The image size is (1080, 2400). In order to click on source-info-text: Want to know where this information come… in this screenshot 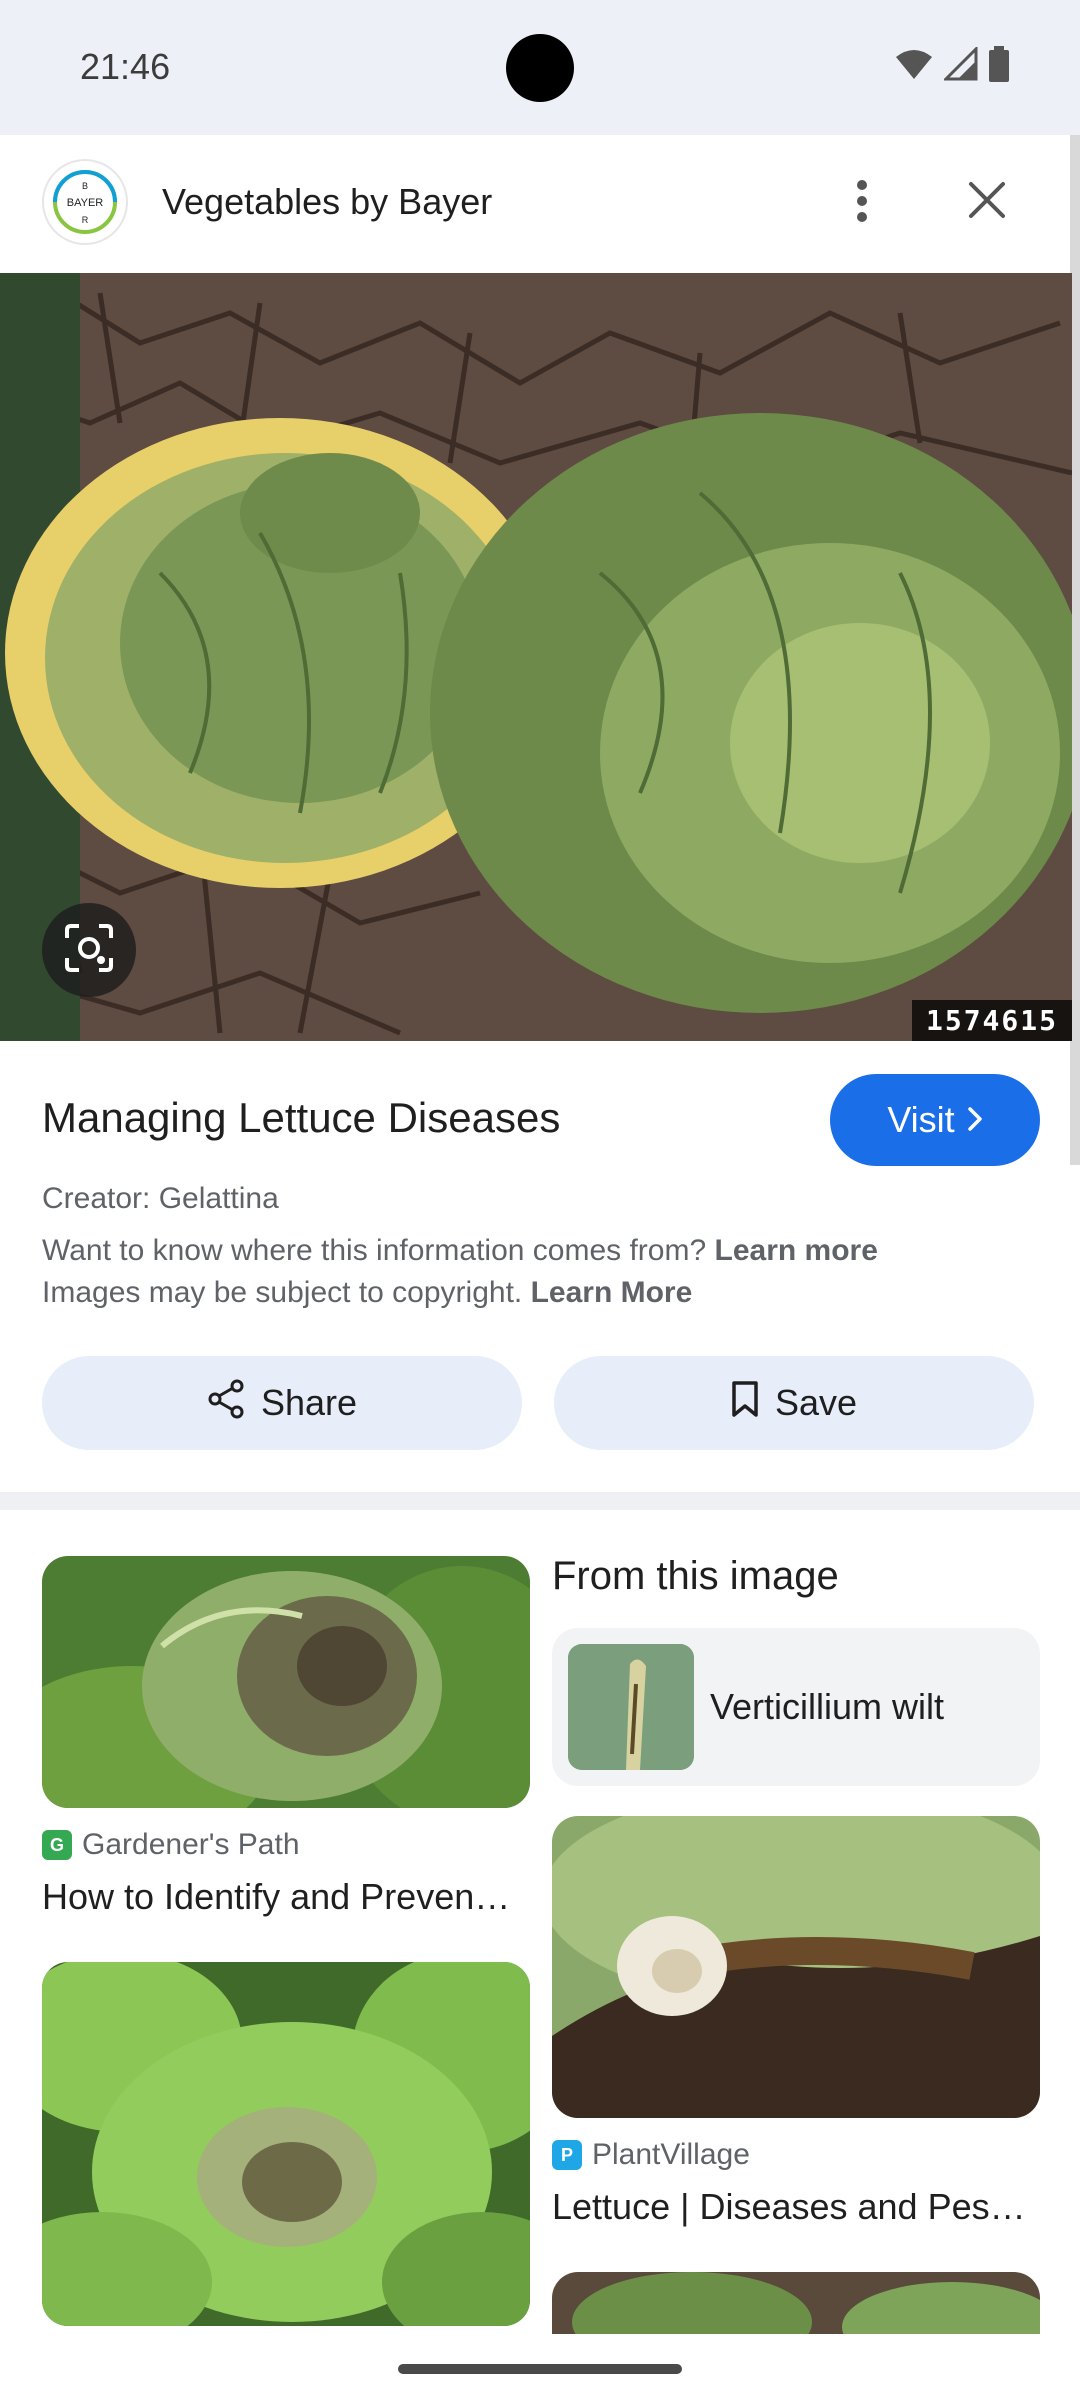, I will do `click(374, 1250)`.